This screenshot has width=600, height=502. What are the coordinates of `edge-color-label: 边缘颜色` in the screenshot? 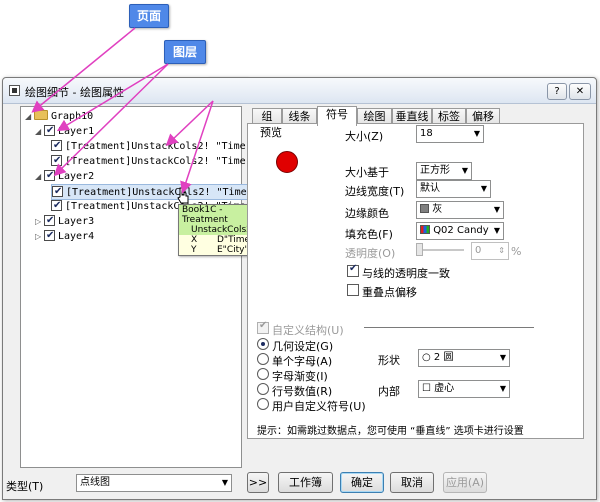 It's located at (367, 213).